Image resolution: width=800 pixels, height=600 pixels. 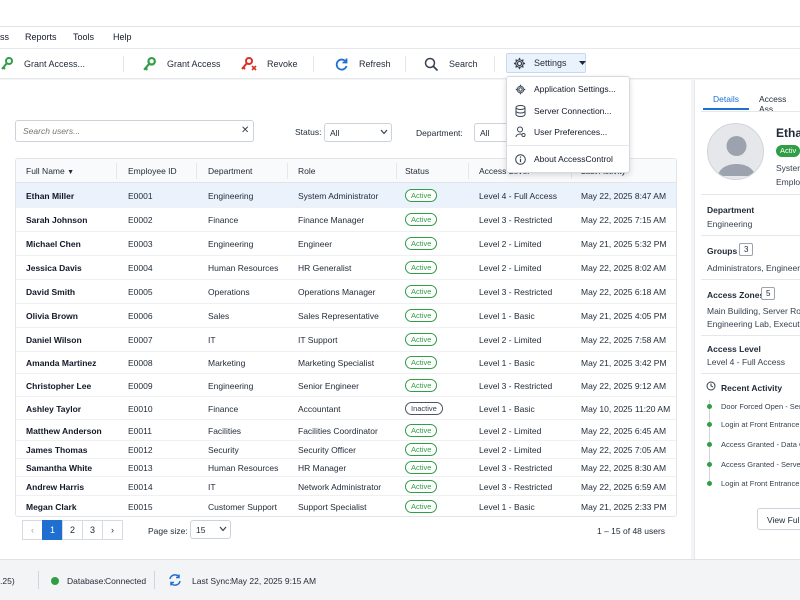 I want to click on department-label: Department, so click(x=731, y=210).